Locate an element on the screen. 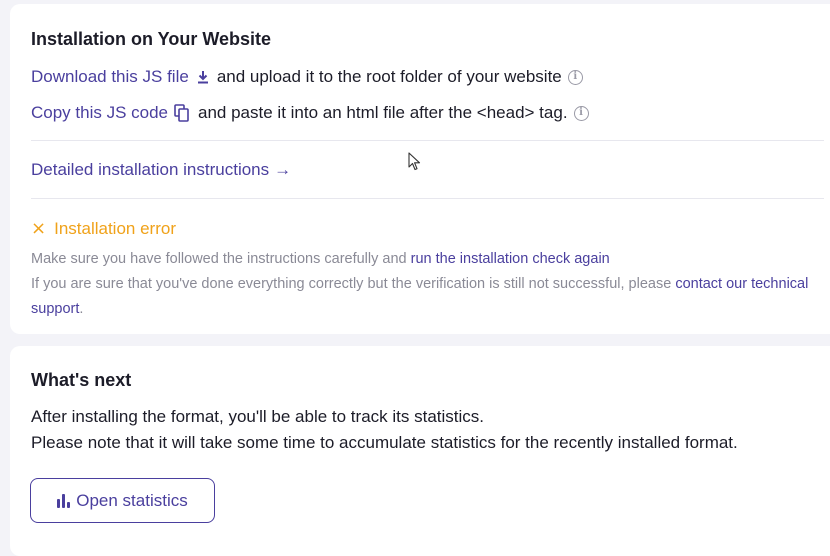  recheck-installation-link: run the installation check again is located at coordinates (510, 259).